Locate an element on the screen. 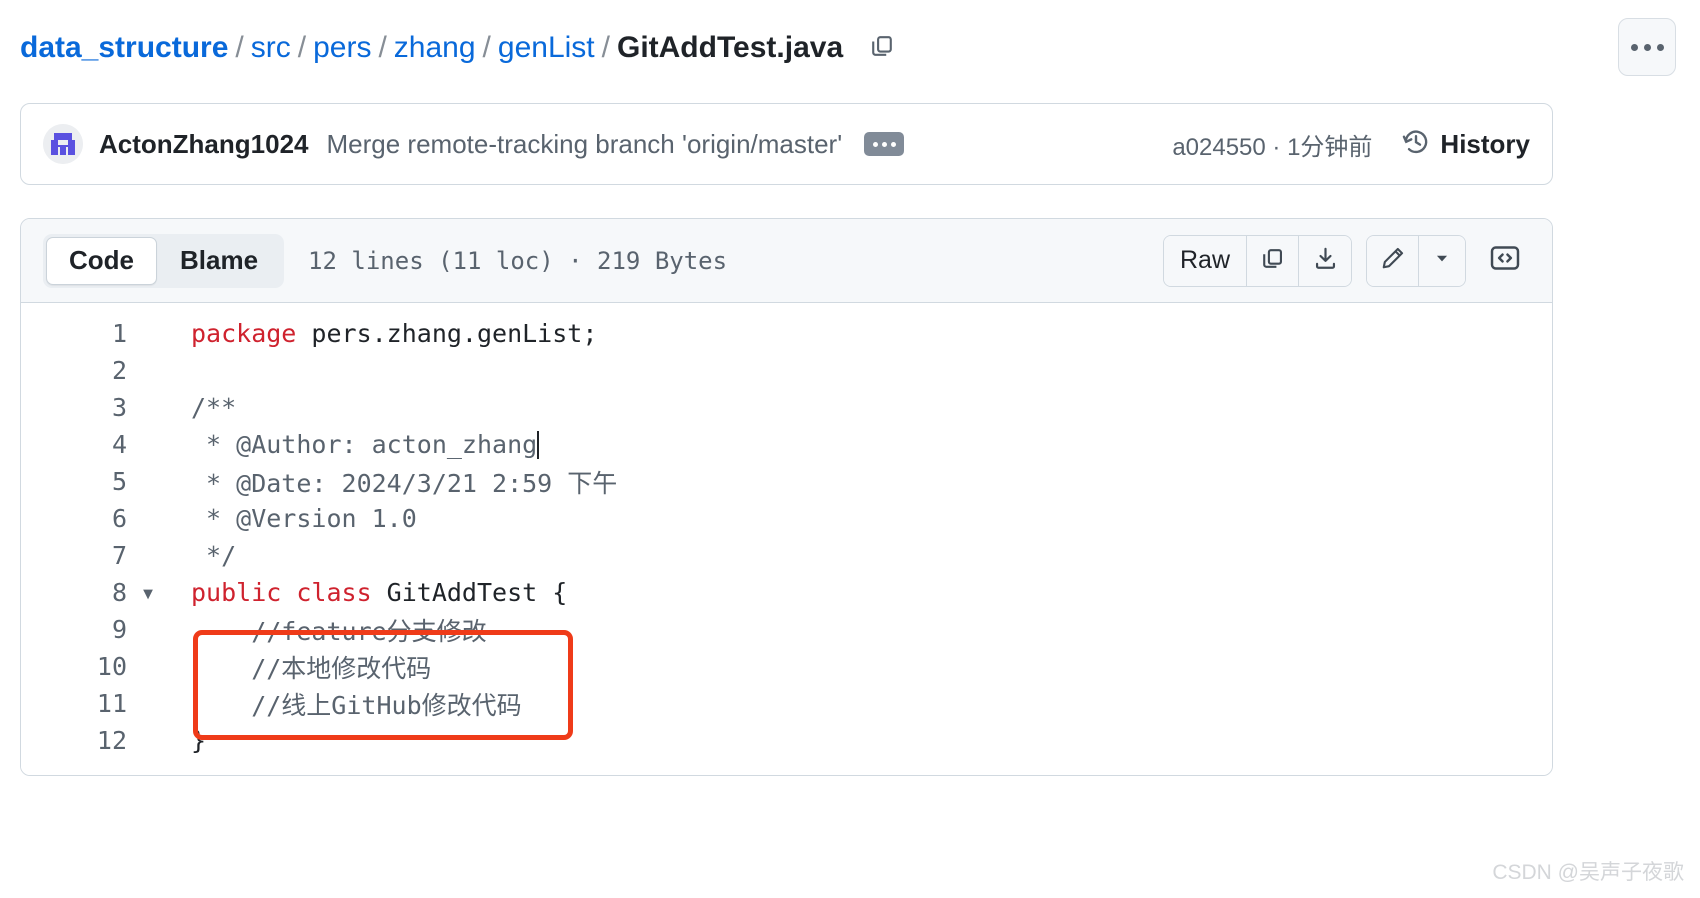 This screenshot has width=1700, height=898. code-token-comment: * @Version 1.0 is located at coordinates (304, 518).